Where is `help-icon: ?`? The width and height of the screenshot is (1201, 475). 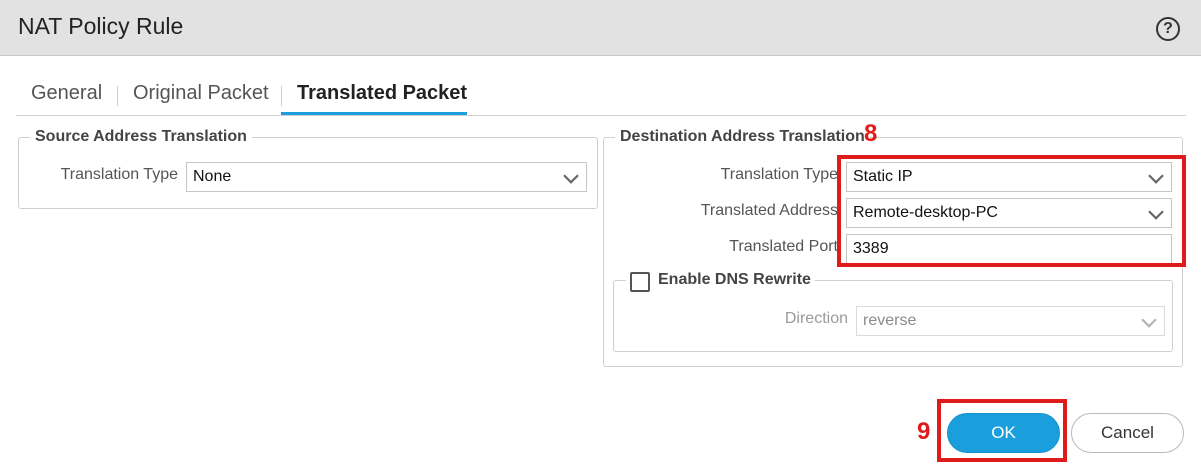
help-icon: ? is located at coordinates (1168, 29).